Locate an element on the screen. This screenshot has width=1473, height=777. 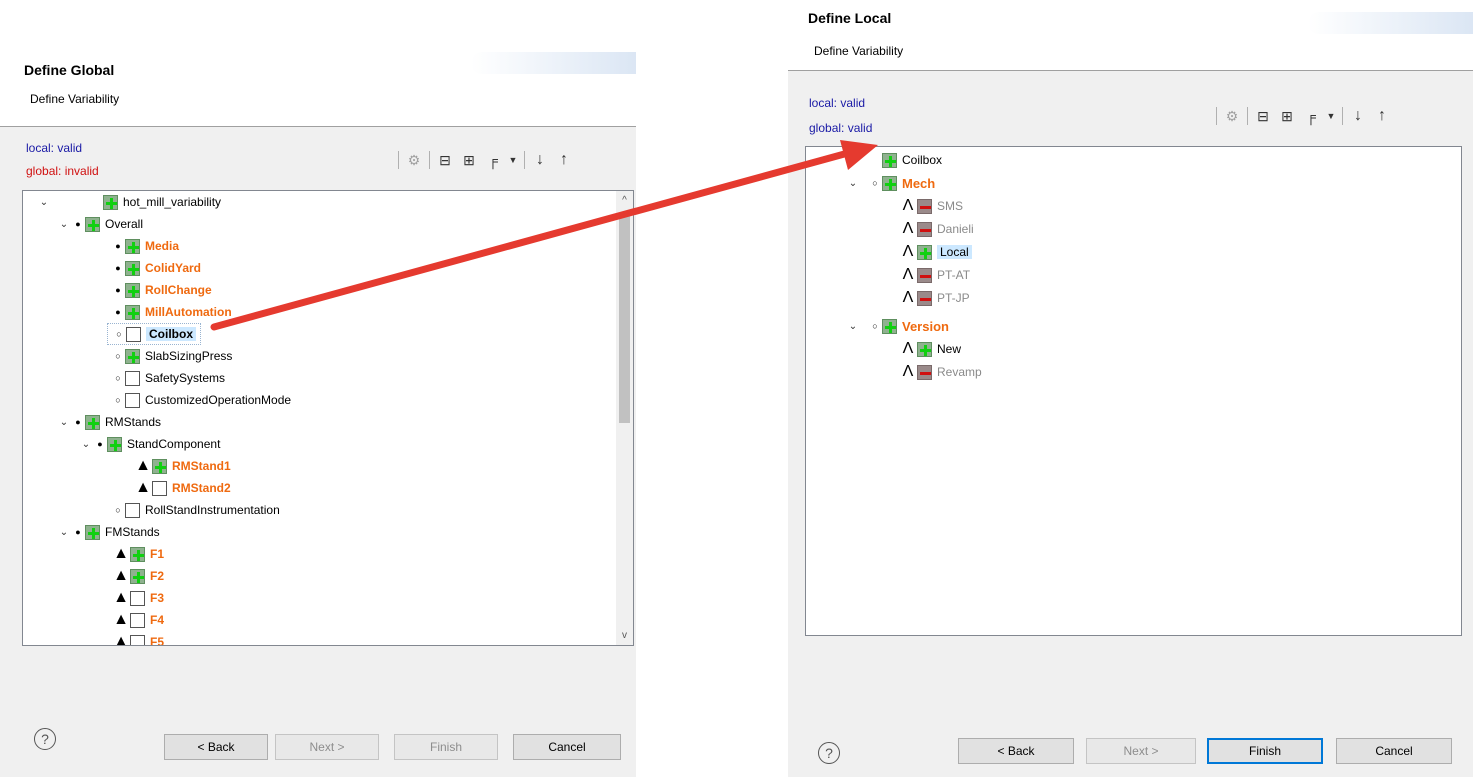
tree-node-mech: ⌄ ○ Mech is located at coordinates (890, 183).